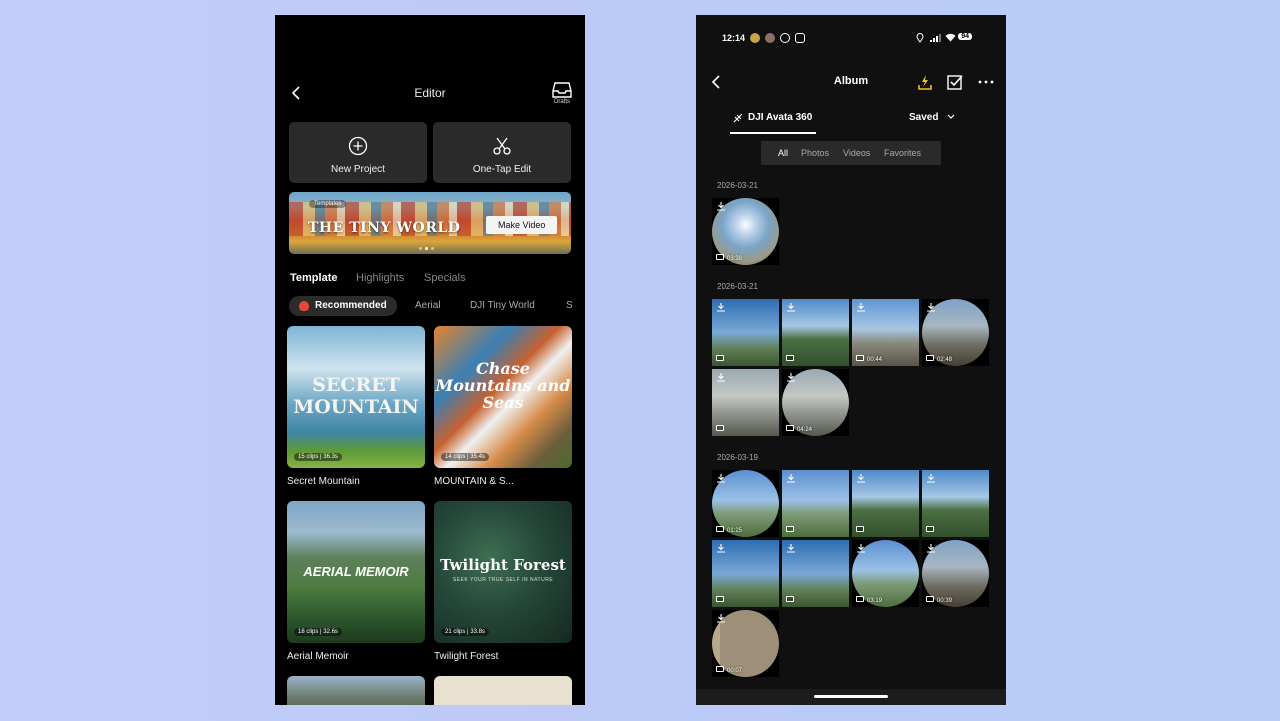 This screenshot has height=721, width=1280. I want to click on filter-all: All, so click(783, 153).